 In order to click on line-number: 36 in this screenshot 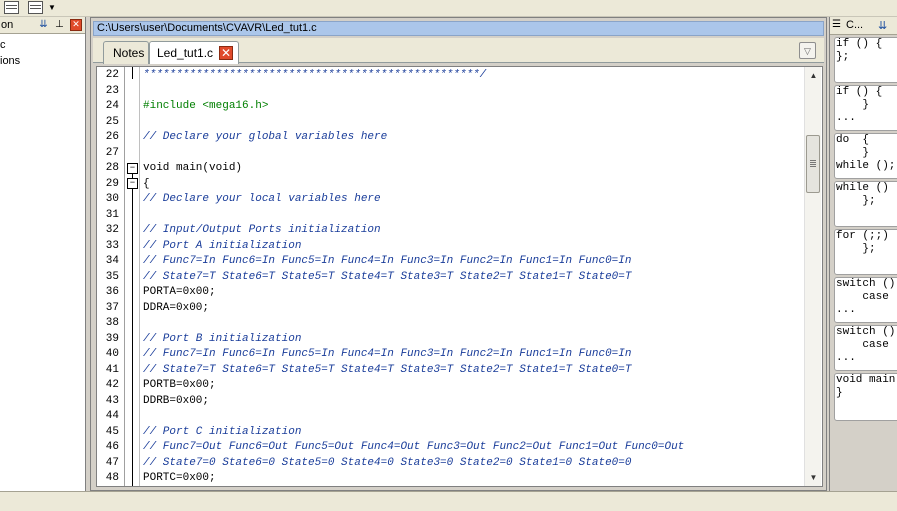, I will do `click(112, 292)`.